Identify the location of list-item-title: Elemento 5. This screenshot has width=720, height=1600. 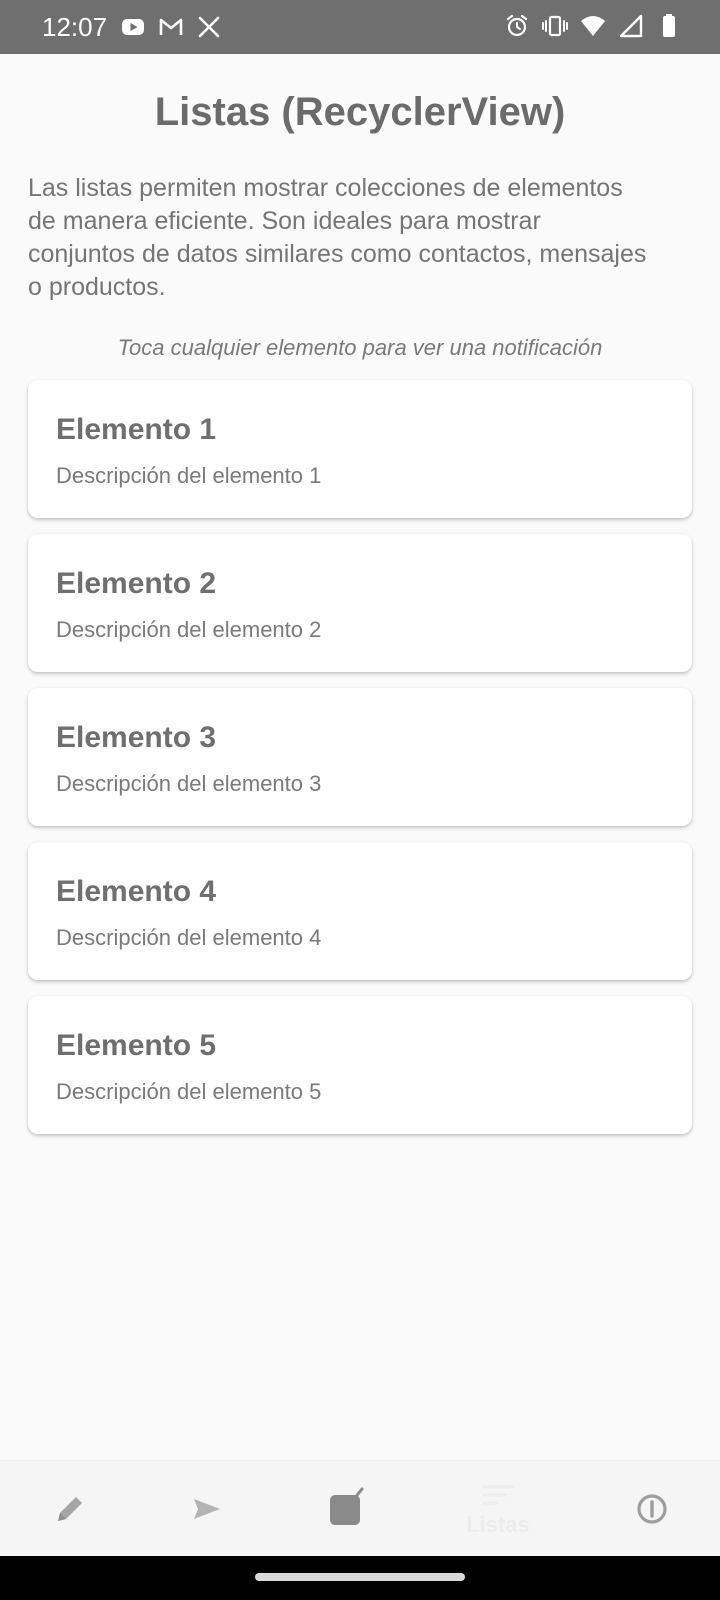
(136, 1045).